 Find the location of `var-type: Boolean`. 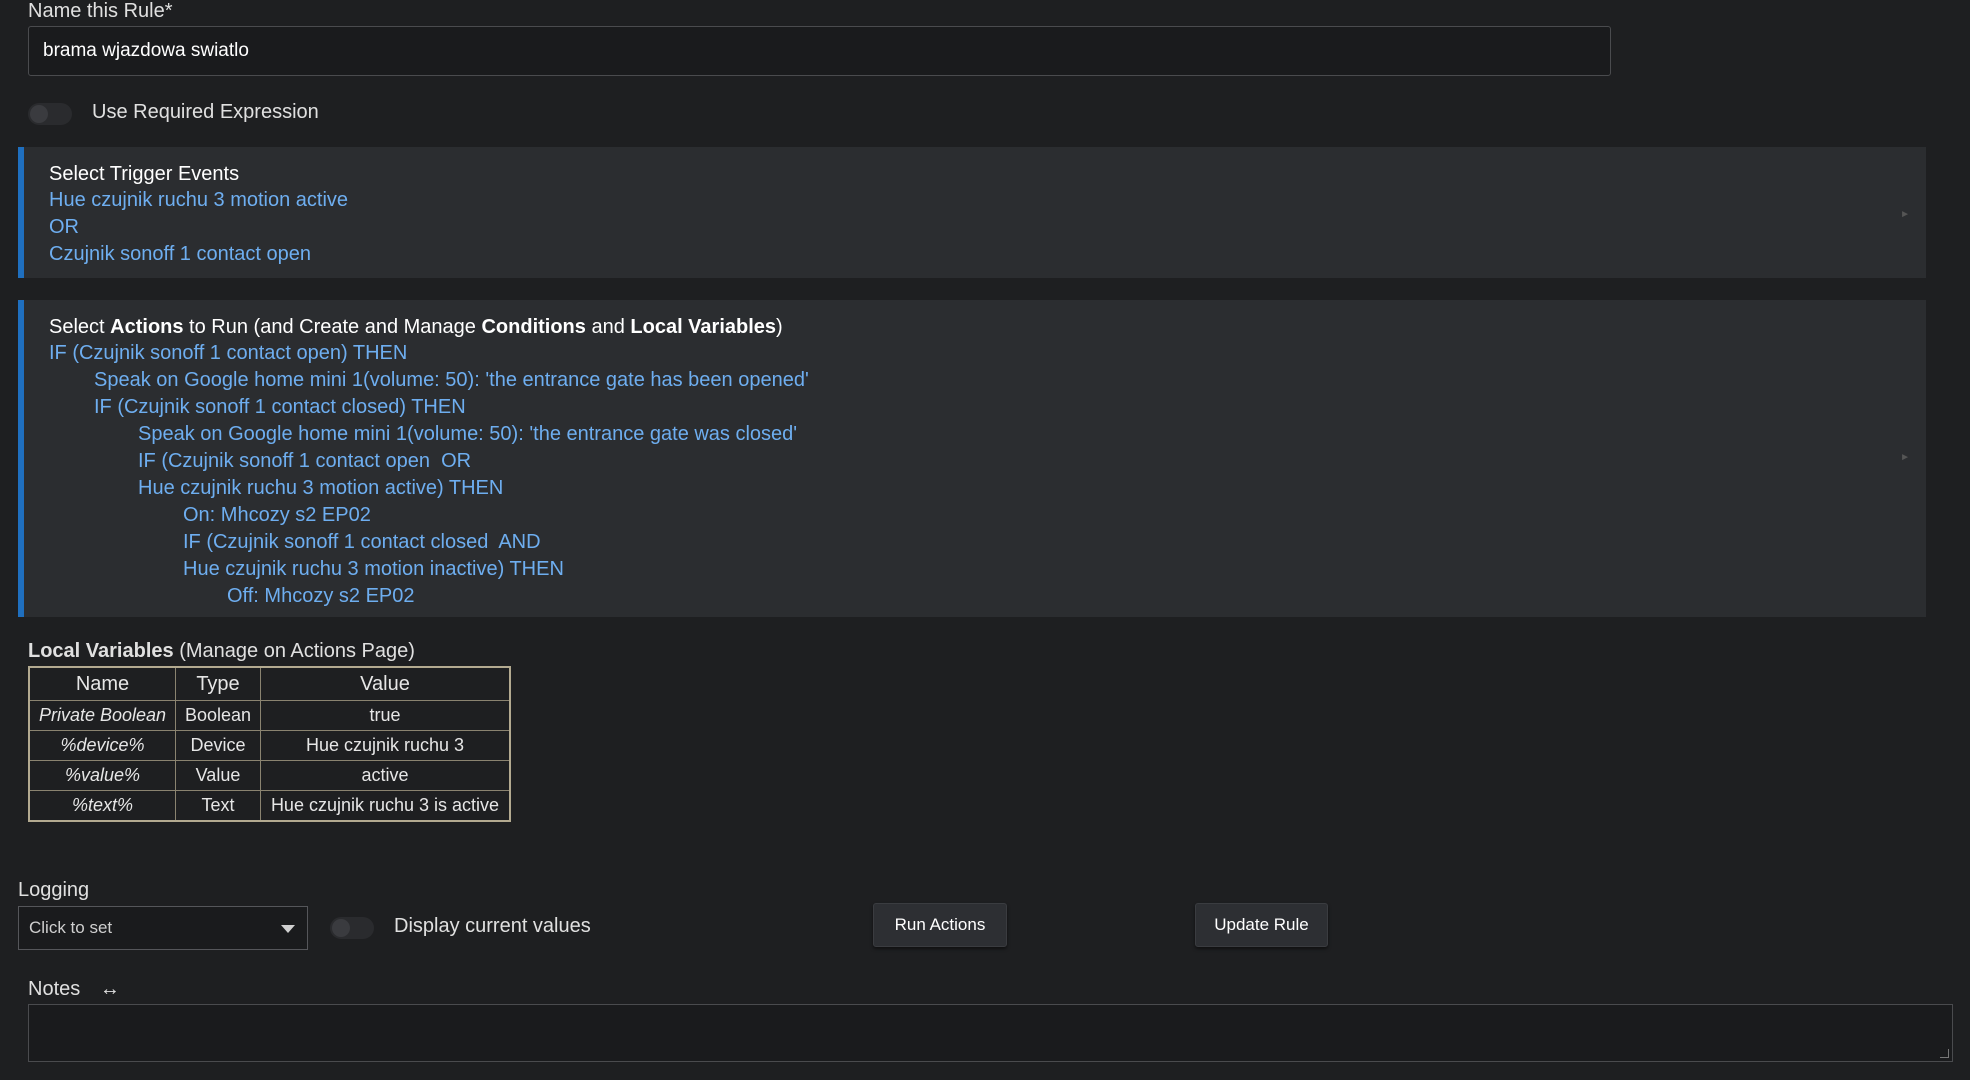

var-type: Boolean is located at coordinates (218, 715).